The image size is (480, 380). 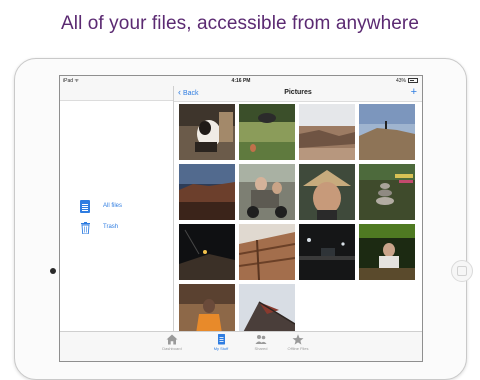 I want to click on sidebar-item-label: All files, so click(x=113, y=206).